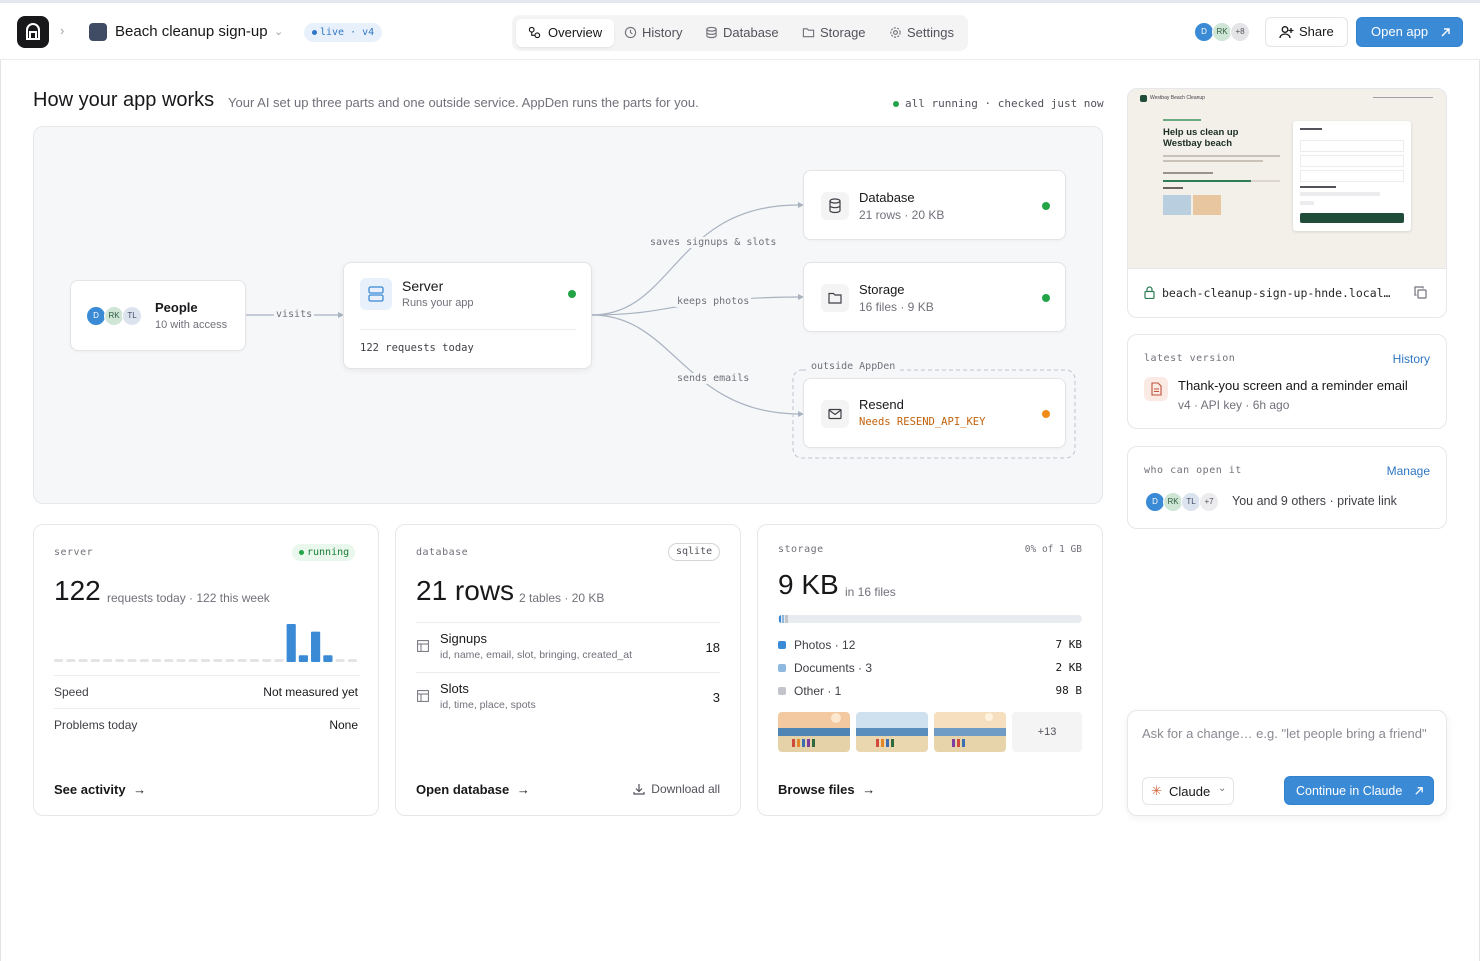 The width and height of the screenshot is (1480, 961). I want to click on app-switch-chevron-icon: ⌄, so click(278, 31).